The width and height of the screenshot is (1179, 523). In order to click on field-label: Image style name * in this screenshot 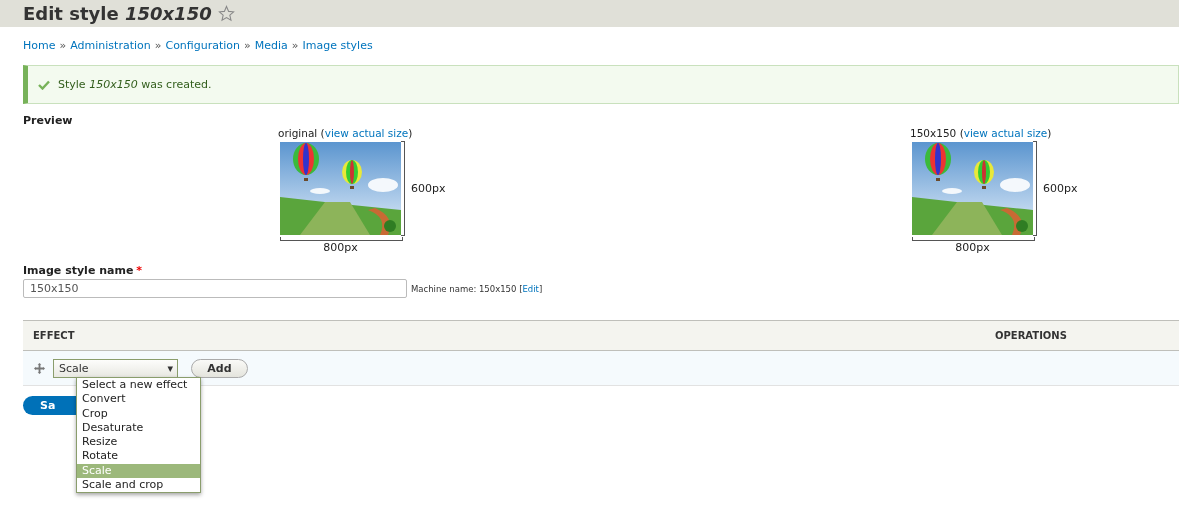, I will do `click(83, 270)`.